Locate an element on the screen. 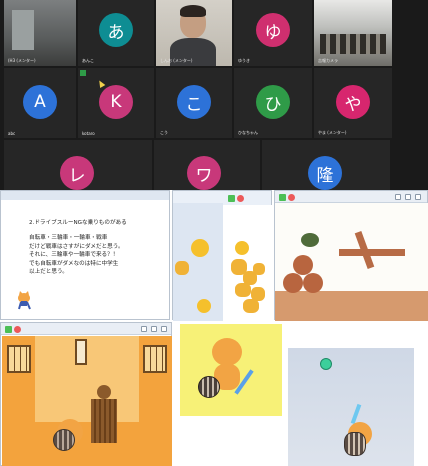 The height and width of the screenshot is (466, 428). video-tile: K kotaro is located at coordinates (116, 103).